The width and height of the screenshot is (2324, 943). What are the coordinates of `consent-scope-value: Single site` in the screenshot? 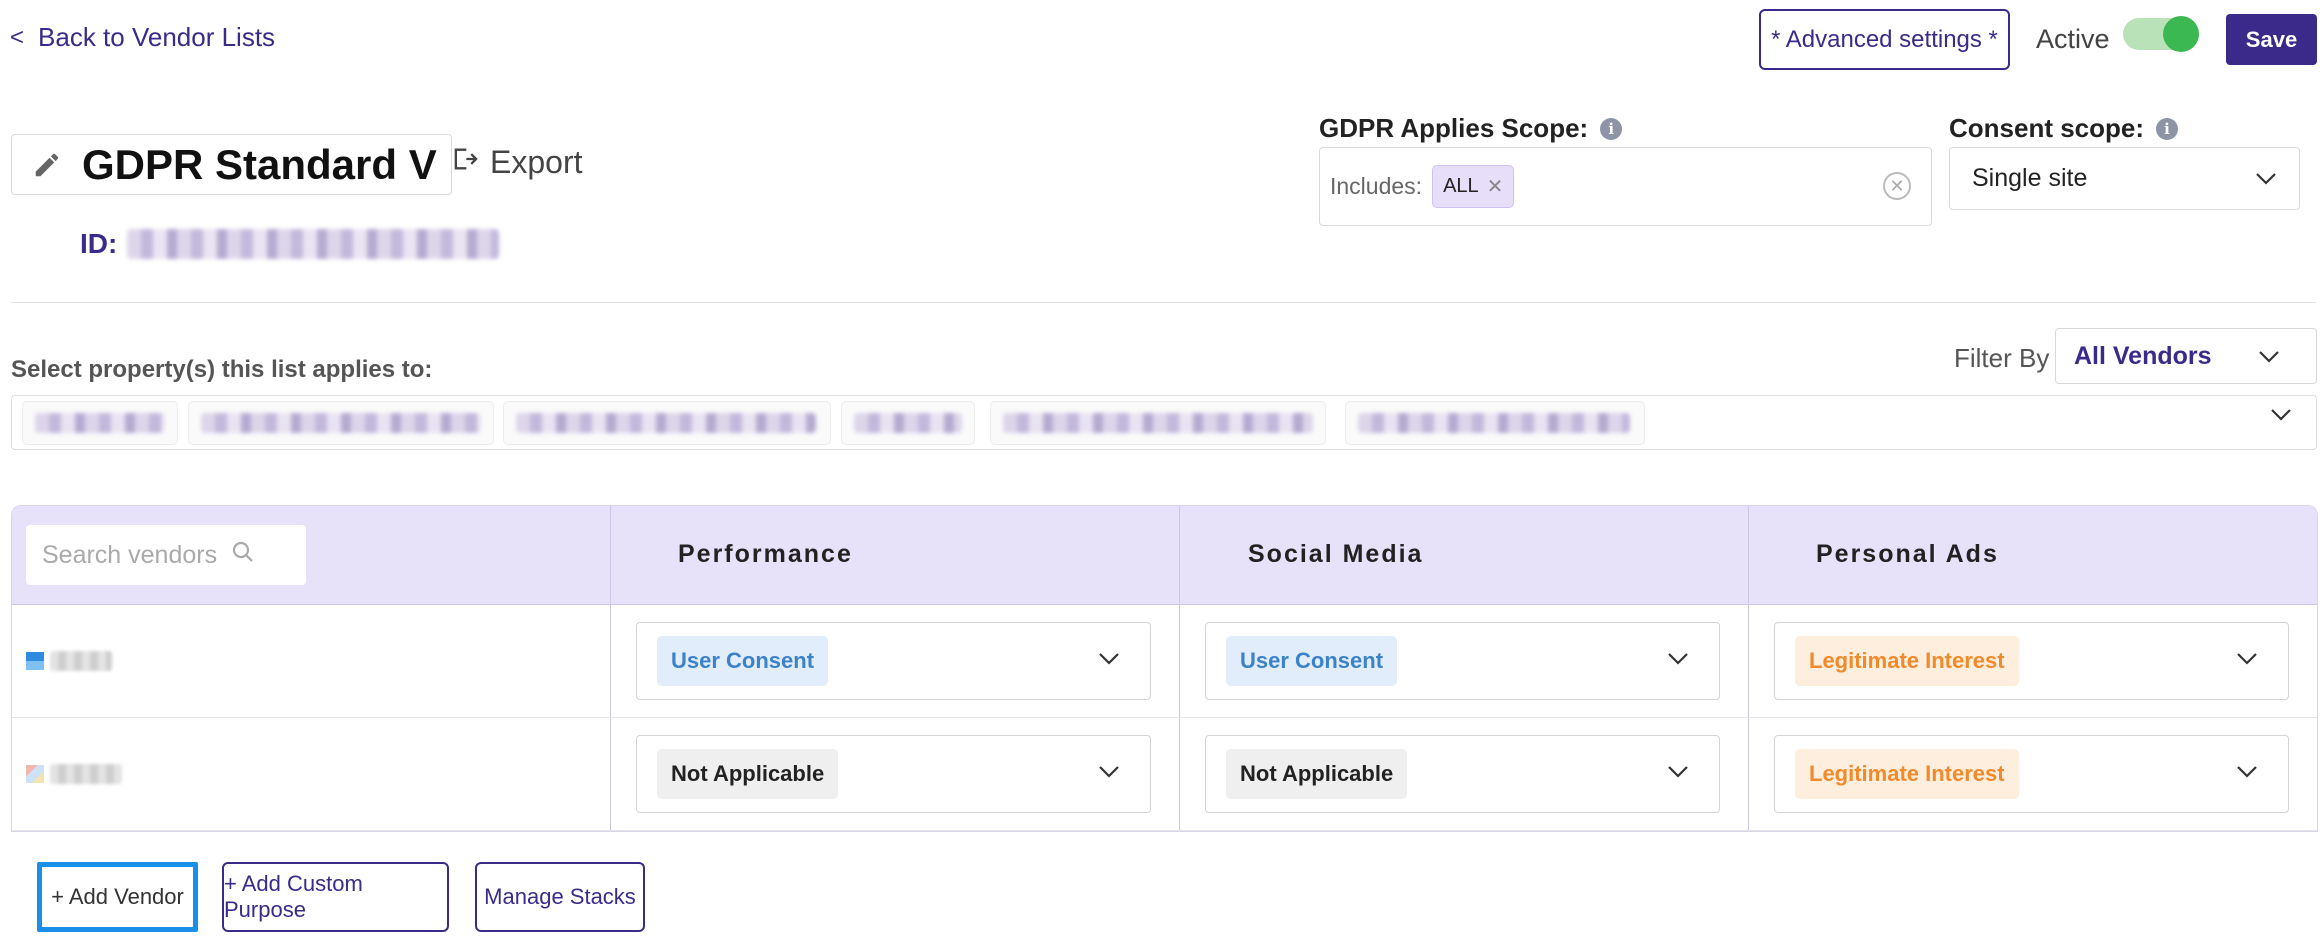 It's located at (2030, 178).